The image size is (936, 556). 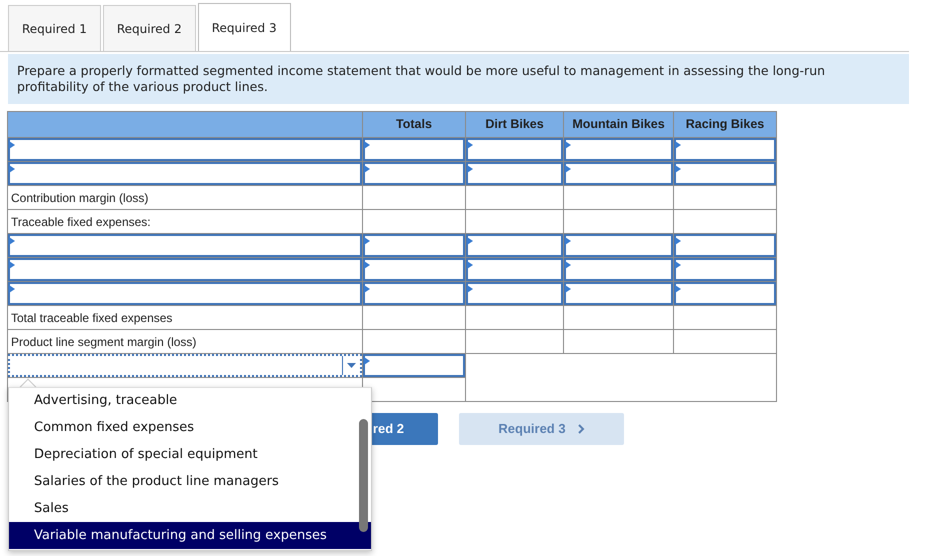 What do you see at coordinates (458, 79) in the screenshot?
I see `instructions-text: Prepare a properly formatted segmented income statement that would be more useful to management in assessing the long-run profitability of the various product lines.` at bounding box center [458, 79].